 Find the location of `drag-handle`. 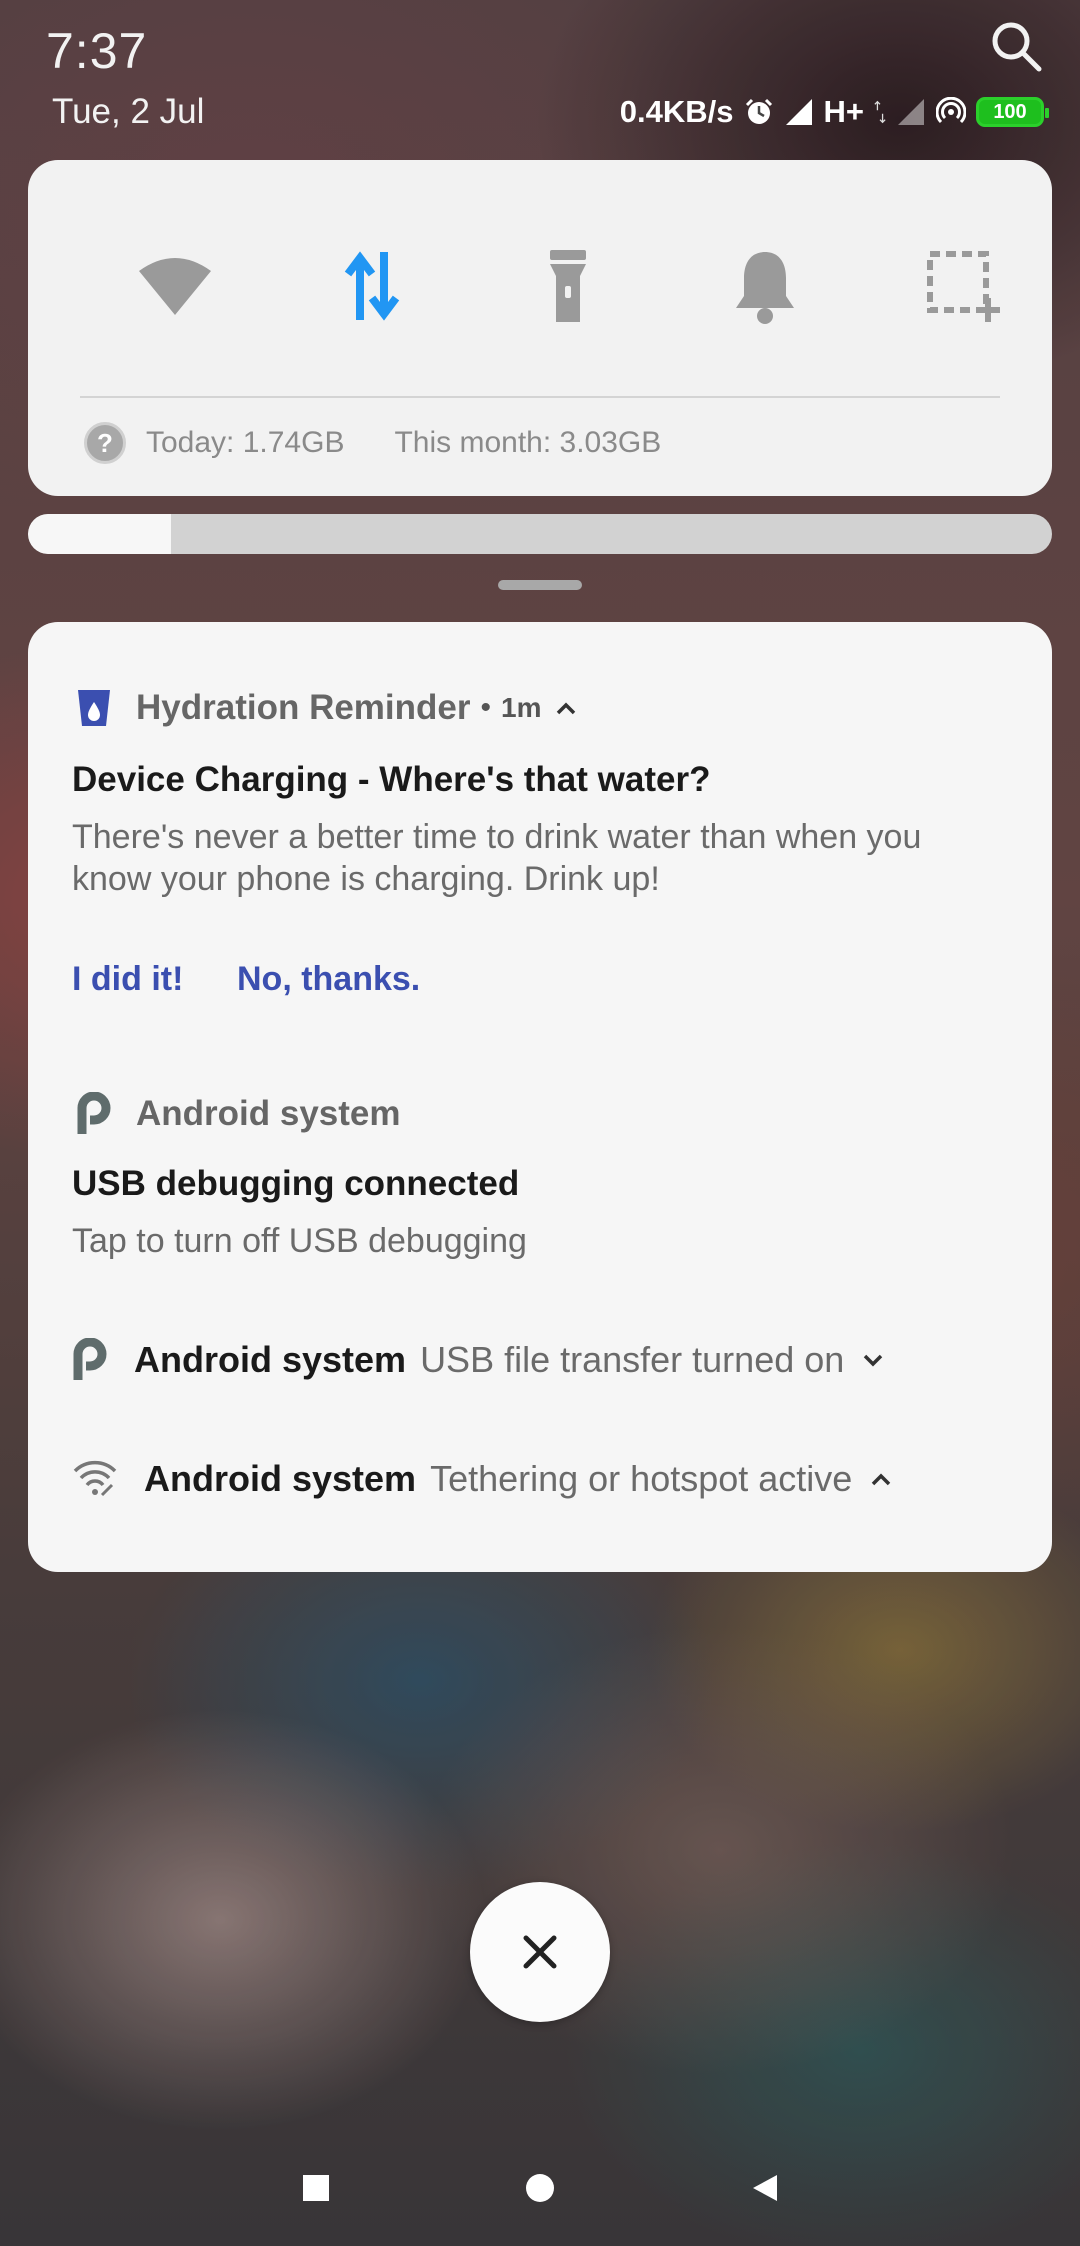

drag-handle is located at coordinates (540, 585).